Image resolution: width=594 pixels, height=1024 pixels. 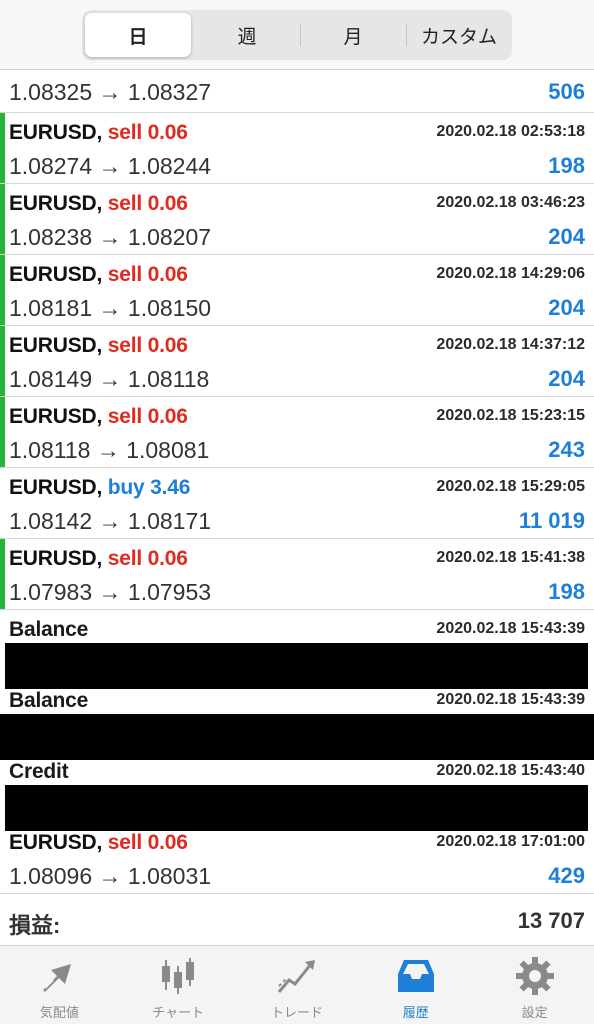 What do you see at coordinates (110, 166) in the screenshot?
I see `price-range: 1.08274 → 1.08244` at bounding box center [110, 166].